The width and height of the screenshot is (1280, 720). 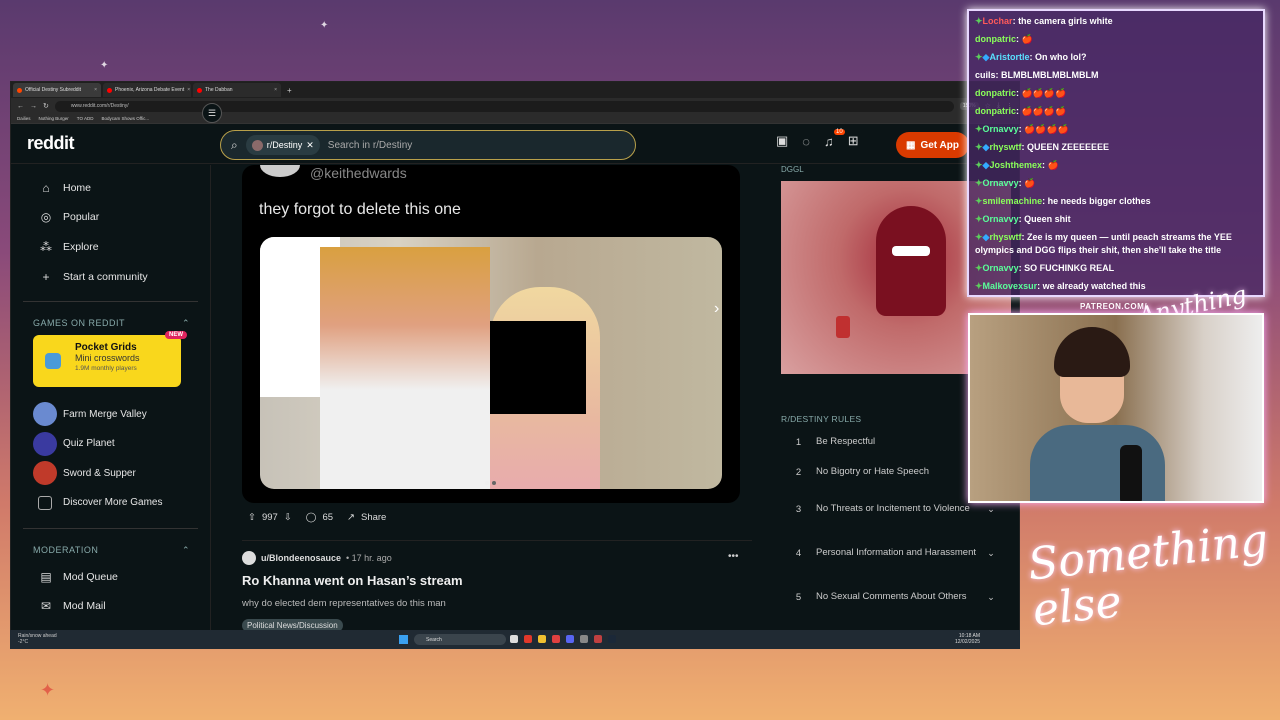 What do you see at coordinates (110, 188) in the screenshot?
I see `nav-home: ⌂ Home` at bounding box center [110, 188].